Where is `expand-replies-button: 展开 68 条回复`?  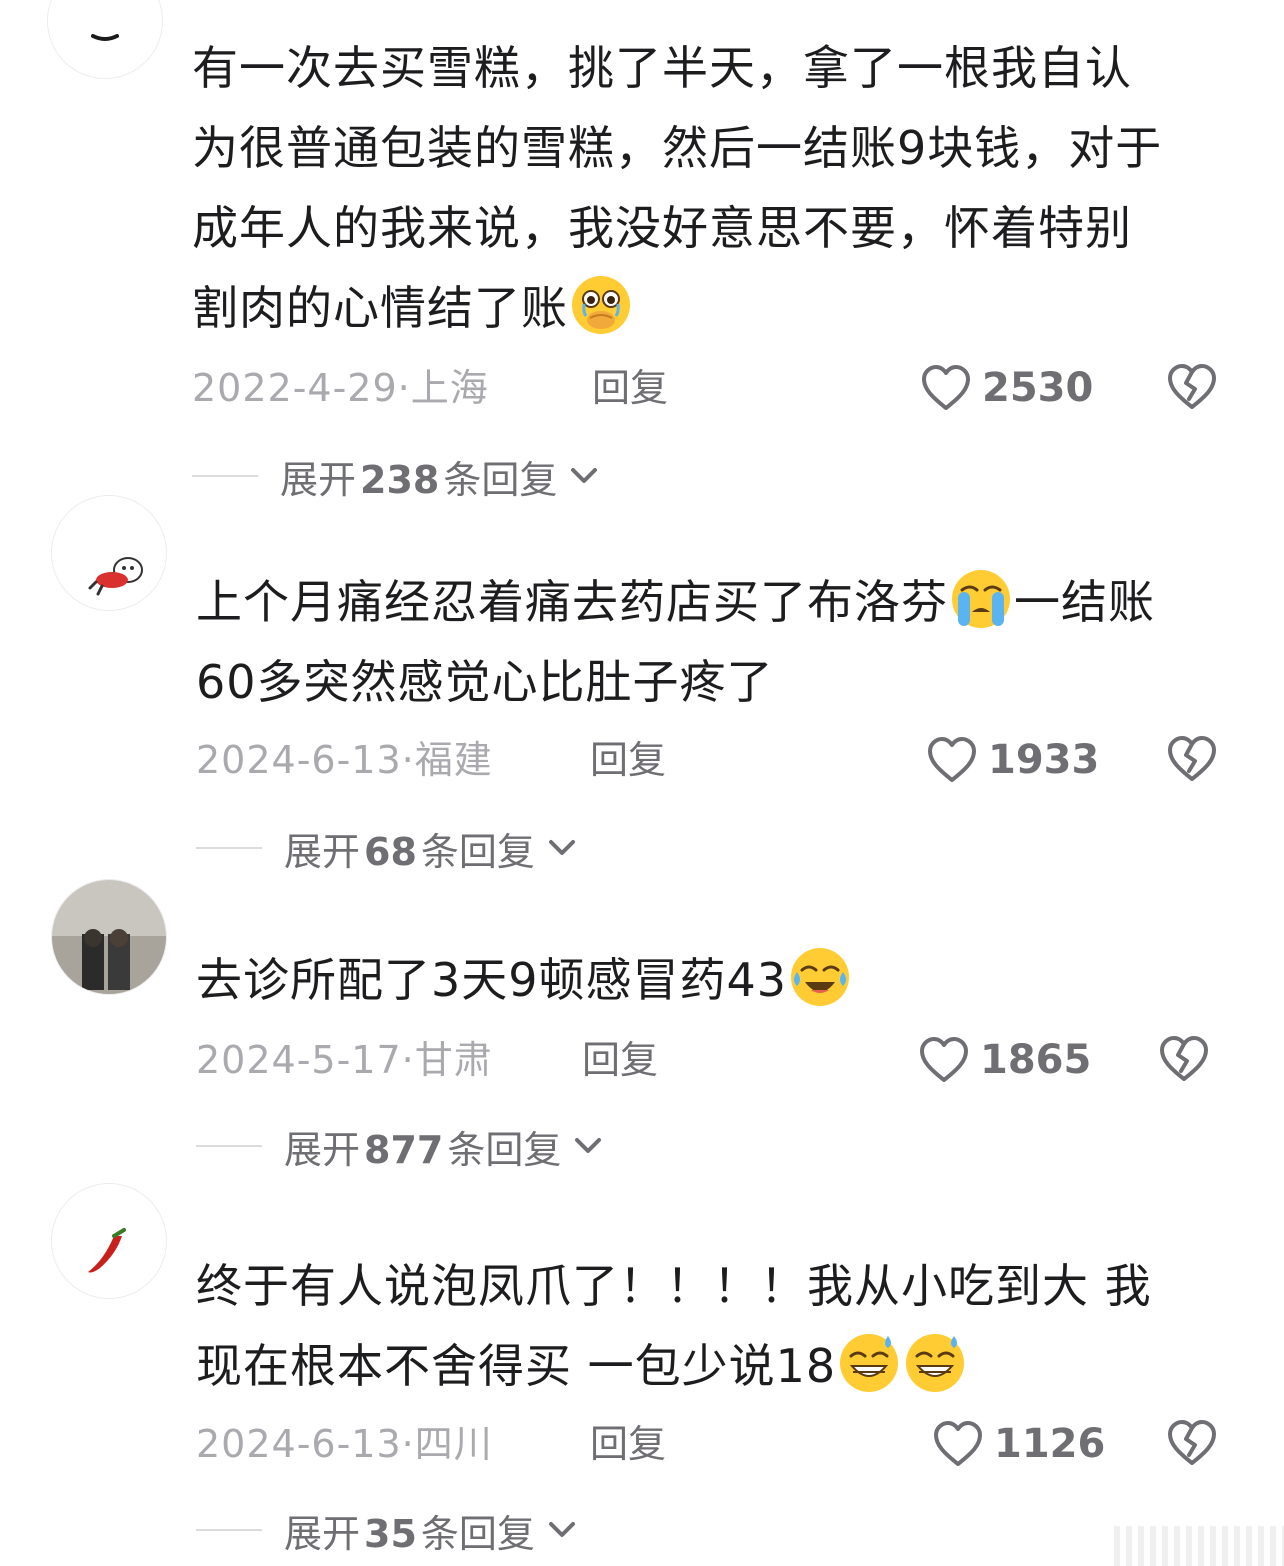
expand-replies-button: 展开 68 条回复 is located at coordinates (386, 848).